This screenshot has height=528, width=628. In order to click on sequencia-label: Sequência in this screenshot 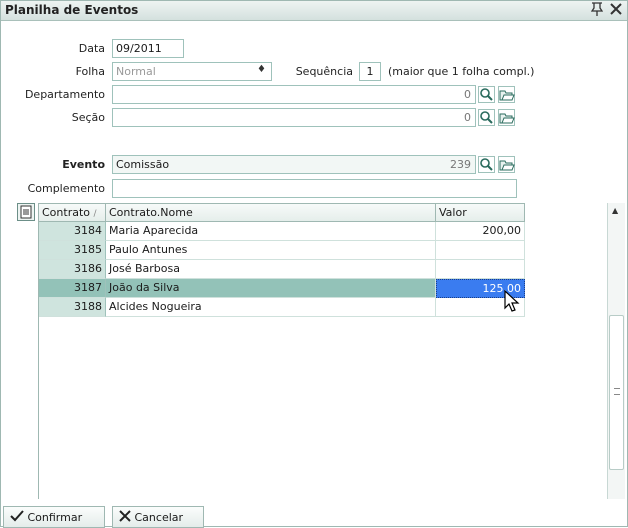, I will do `click(324, 71)`.